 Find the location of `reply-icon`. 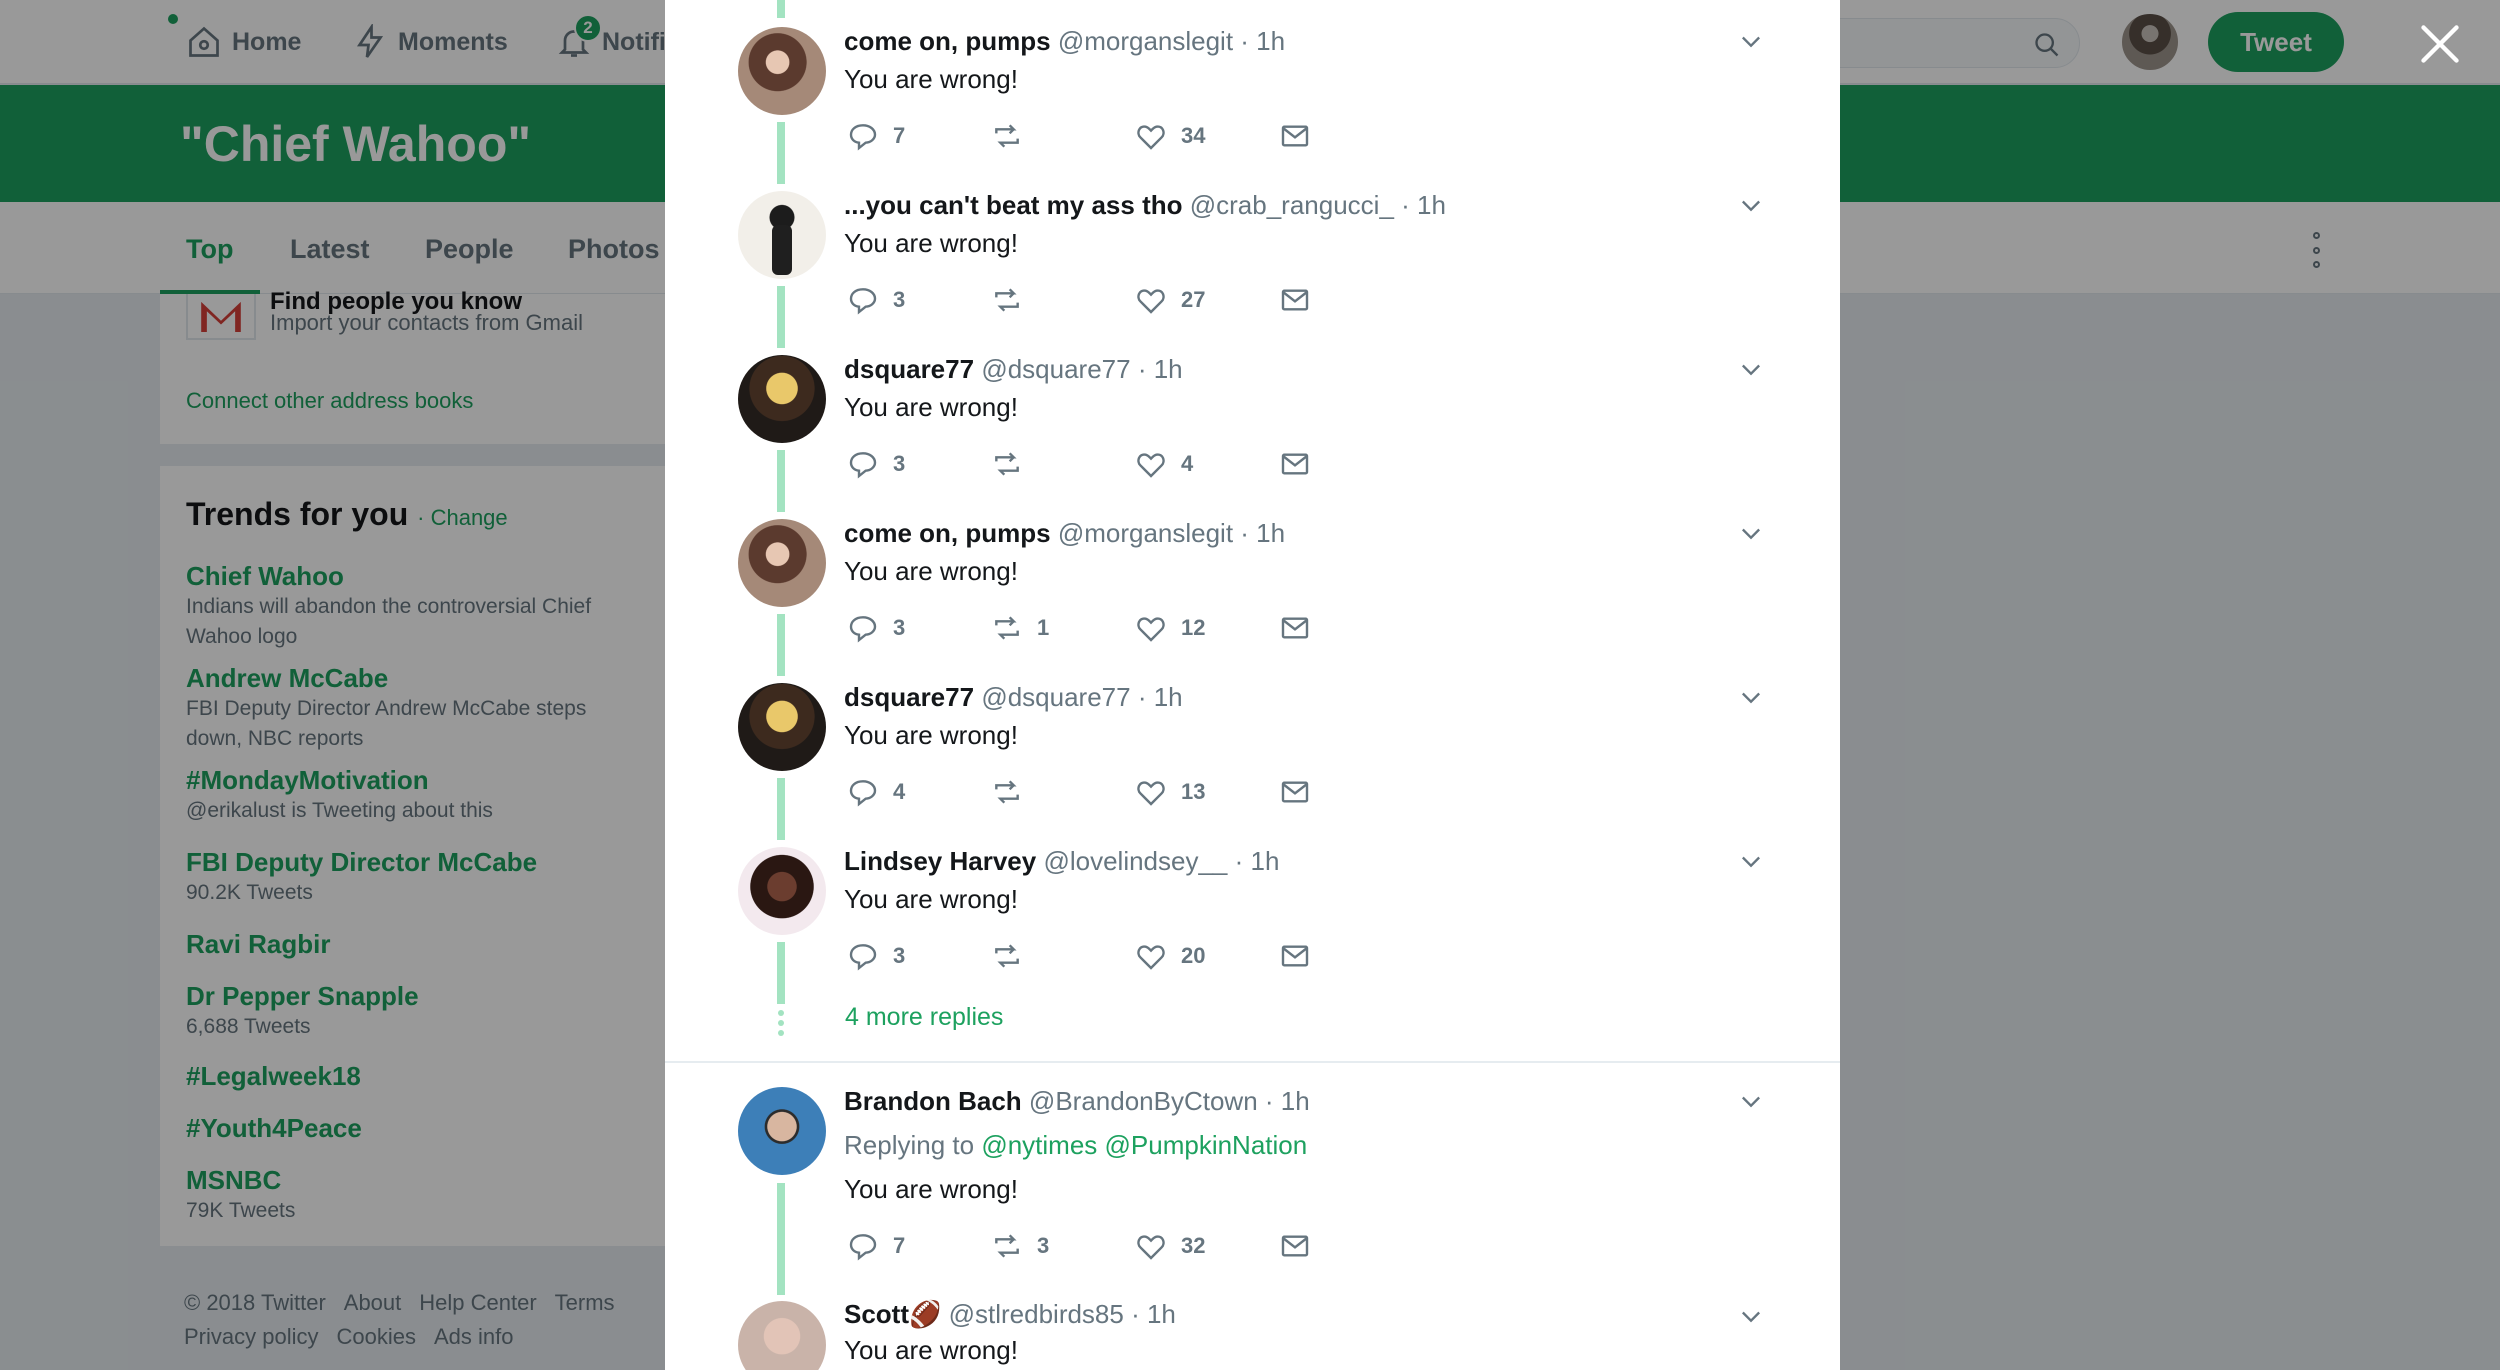

reply-icon is located at coordinates (863, 465).